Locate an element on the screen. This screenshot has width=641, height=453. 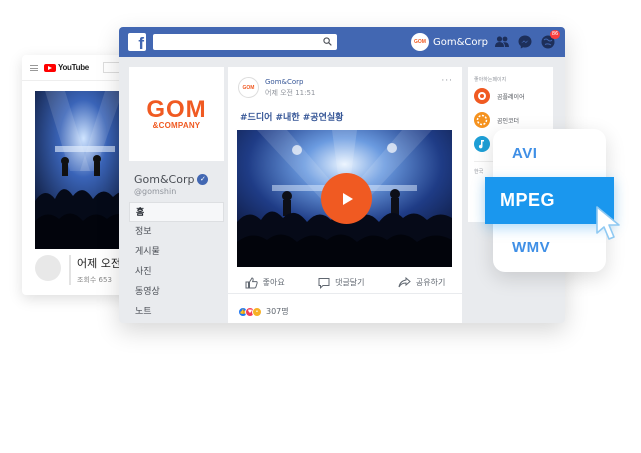
like-button: 좋아요 is located at coordinates (265, 282).